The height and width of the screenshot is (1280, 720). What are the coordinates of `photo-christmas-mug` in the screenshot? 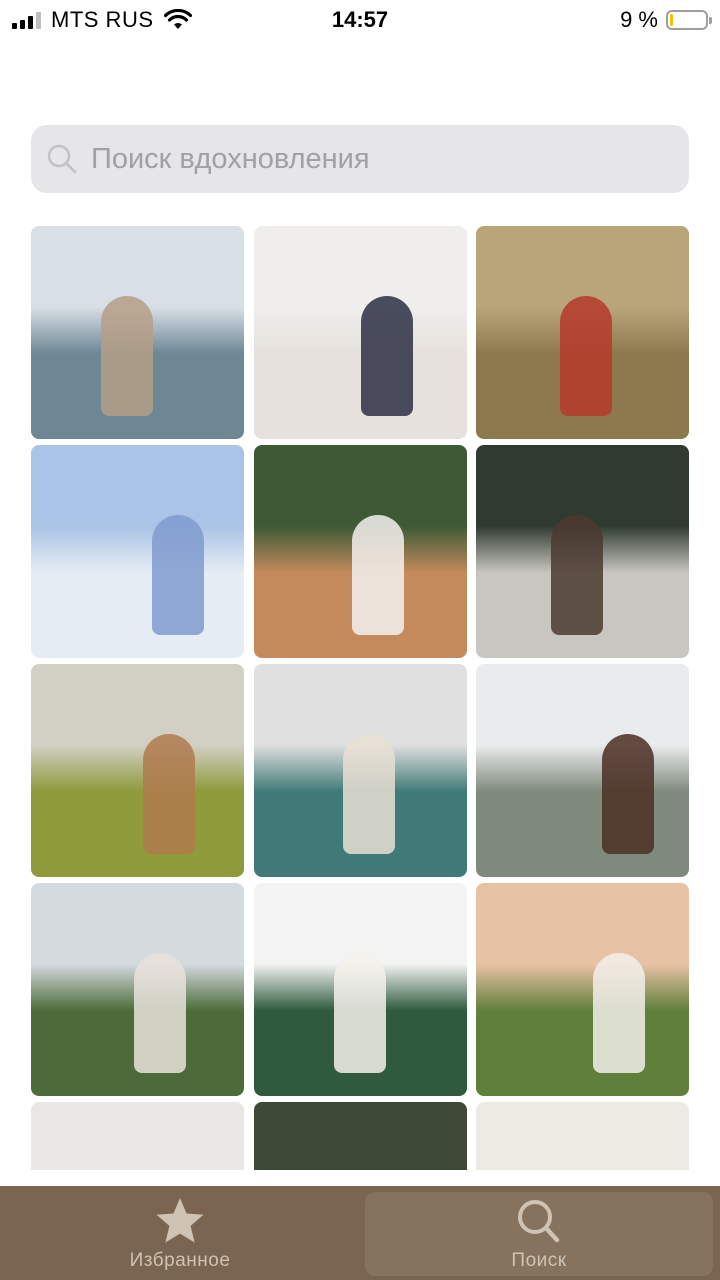 It's located at (360, 551).